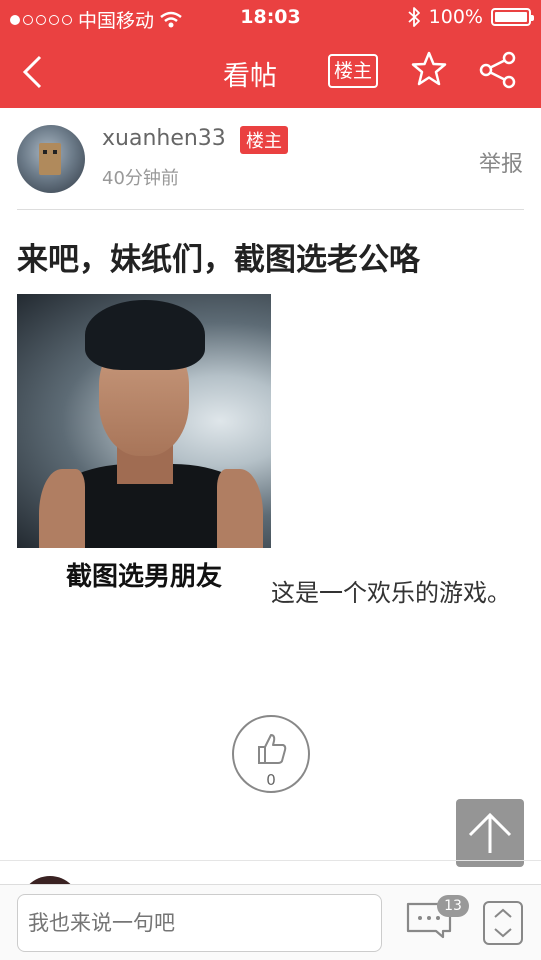 Image resolution: width=541 pixels, height=960 pixels. What do you see at coordinates (429, 69) in the screenshot?
I see `star-icon` at bounding box center [429, 69].